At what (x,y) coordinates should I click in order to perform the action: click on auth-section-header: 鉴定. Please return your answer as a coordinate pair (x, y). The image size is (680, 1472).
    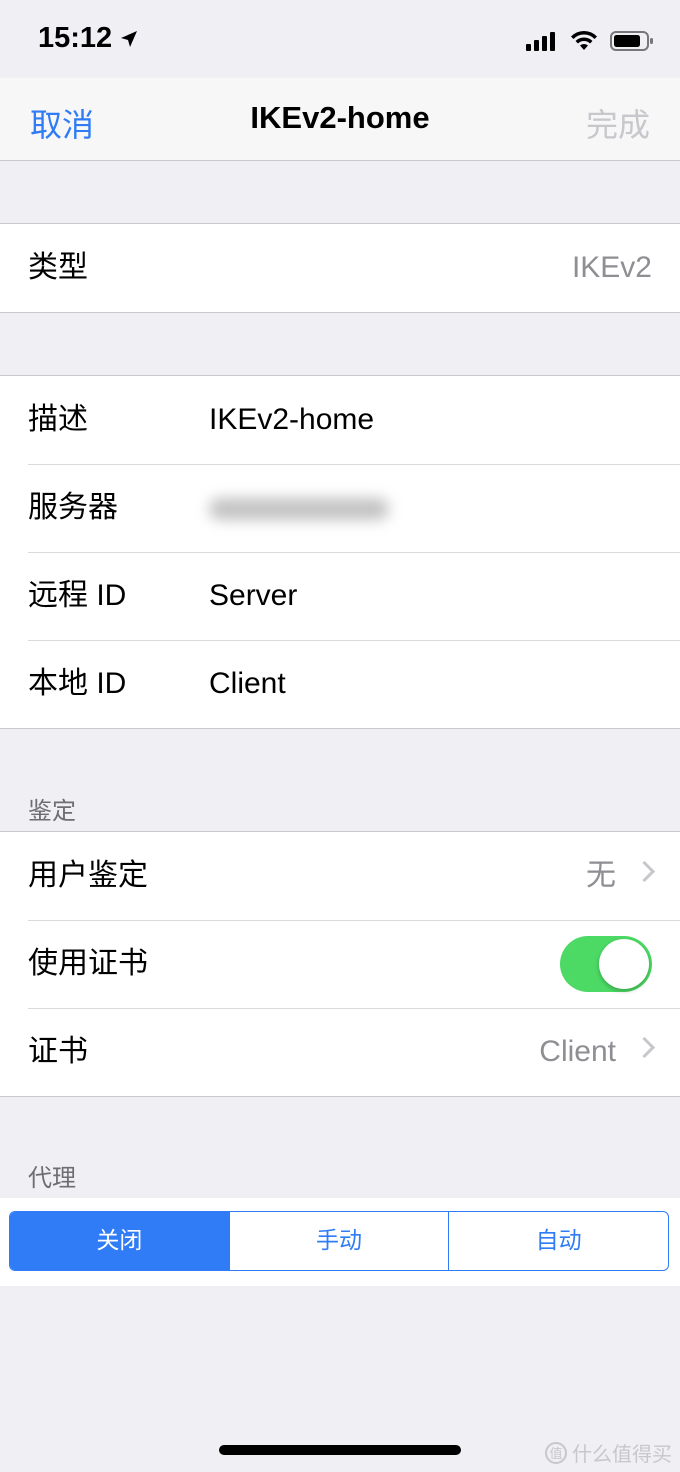
    Looking at the image, I should click on (52, 811).